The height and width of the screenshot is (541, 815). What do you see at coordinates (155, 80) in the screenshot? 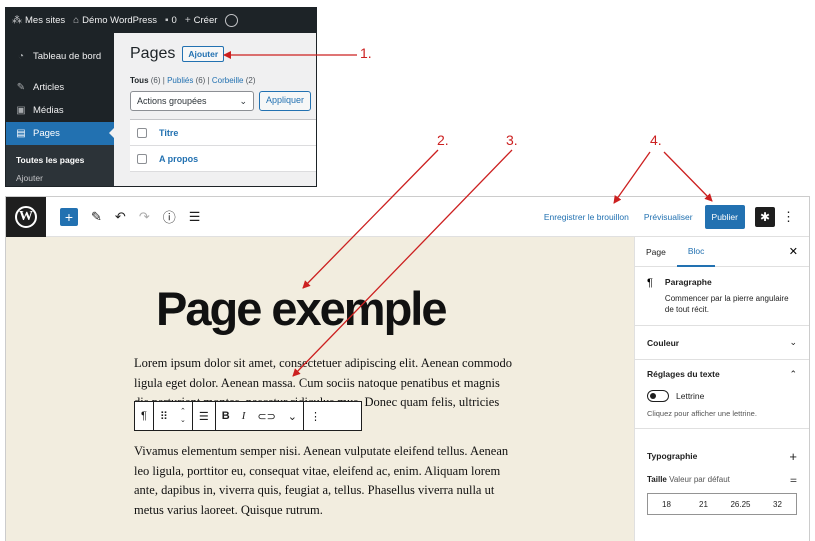
I see `filter-all-count: (6)` at bounding box center [155, 80].